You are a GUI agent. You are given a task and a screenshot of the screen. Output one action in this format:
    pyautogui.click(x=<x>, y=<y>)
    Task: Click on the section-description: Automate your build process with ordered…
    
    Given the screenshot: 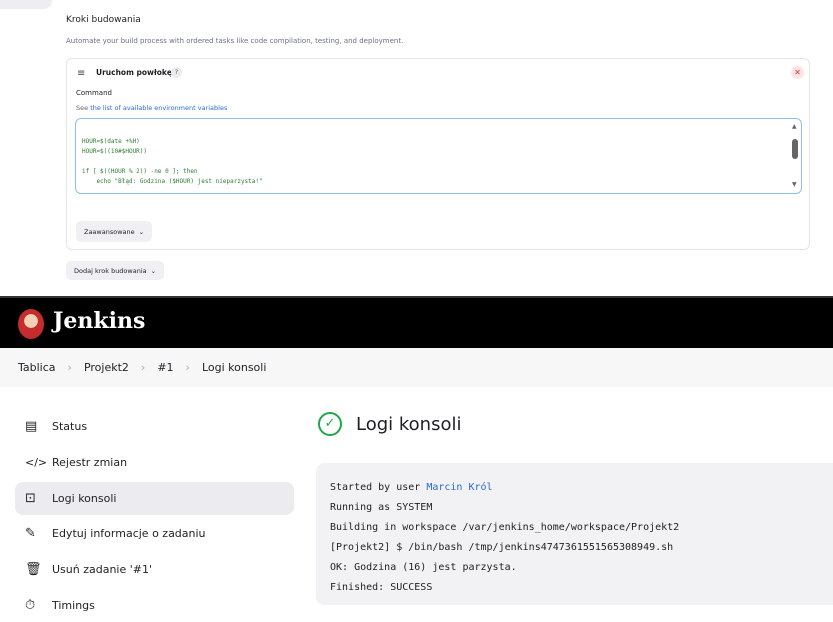 What is the action you would take?
    pyautogui.click(x=235, y=41)
    